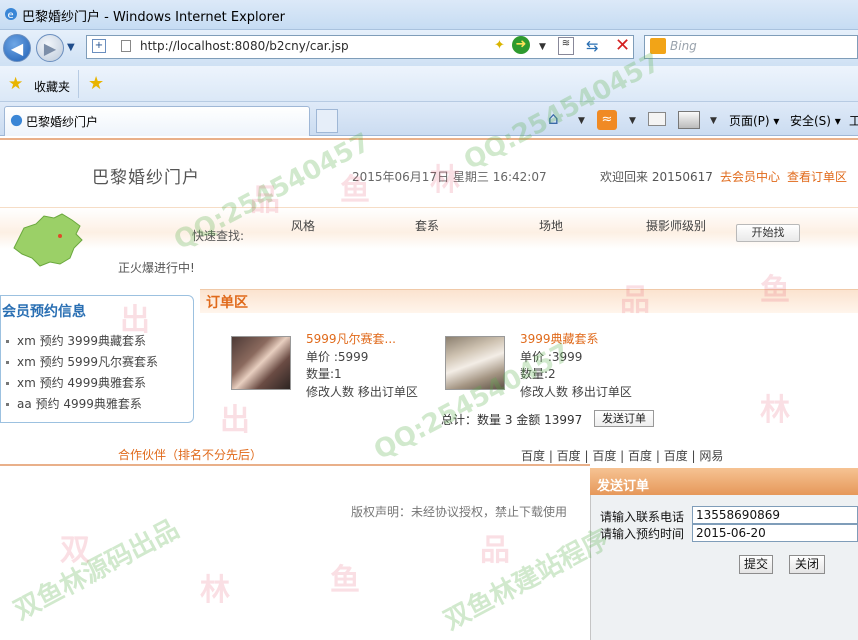 The height and width of the screenshot is (640, 858). What do you see at coordinates (52, 86) in the screenshot?
I see `favorites-label: 收藏夹` at bounding box center [52, 86].